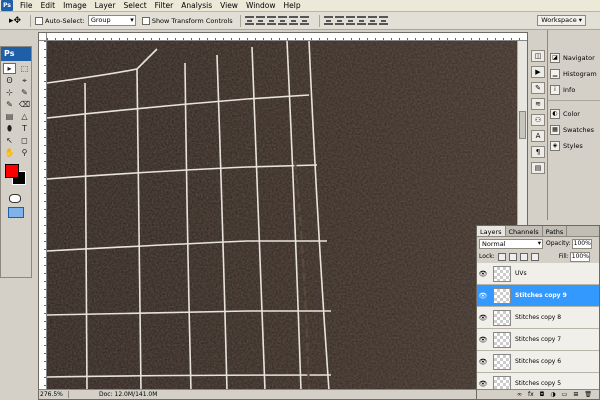 This screenshot has width=600, height=400. What do you see at coordinates (260, 20) in the screenshot?
I see `align-vcenter-icon` at bounding box center [260, 20].